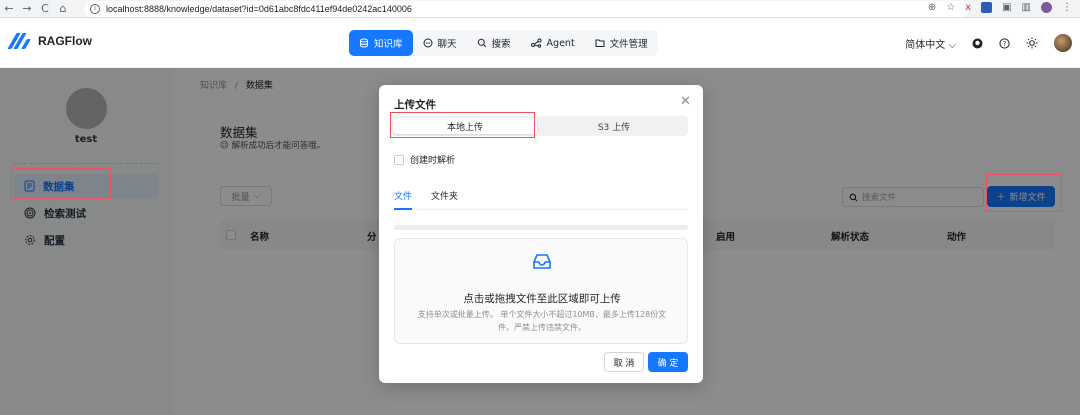 The width and height of the screenshot is (1080, 415). I want to click on chevron-down-icon: ⌵, so click(952, 45).